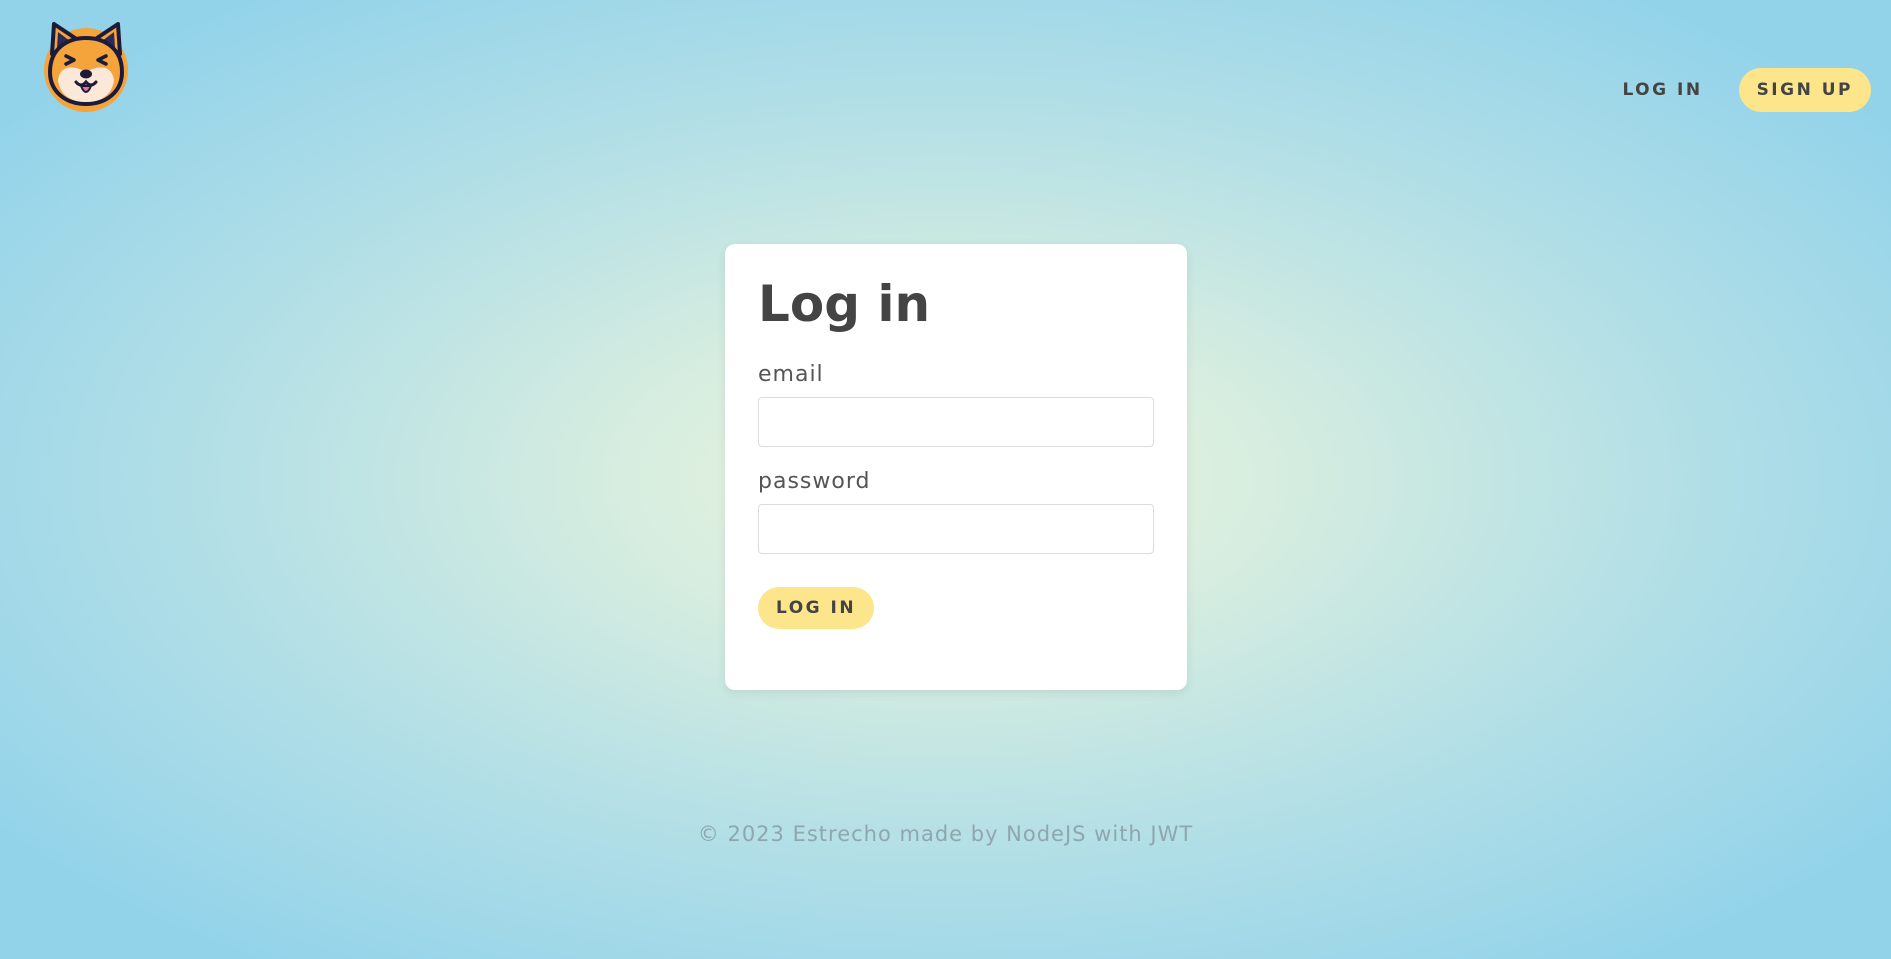 This screenshot has height=959, width=1891. I want to click on footer-copyright: © 2023 Estrecho made by NodeJS with JWT, so click(945, 834).